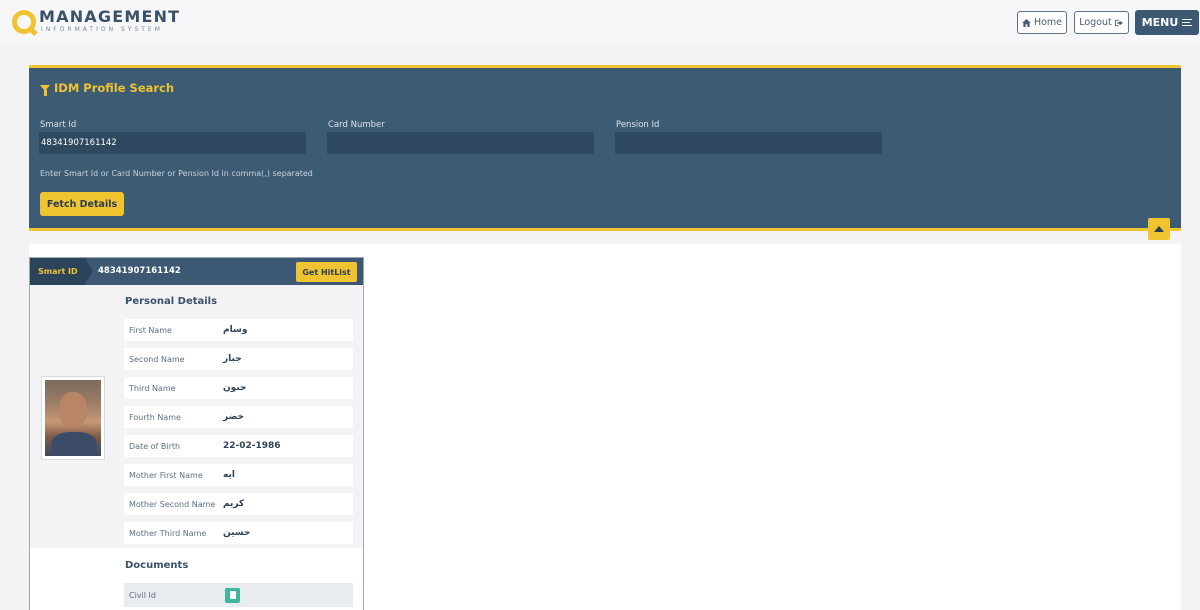  I want to click on detail-value: ايه, so click(229, 475).